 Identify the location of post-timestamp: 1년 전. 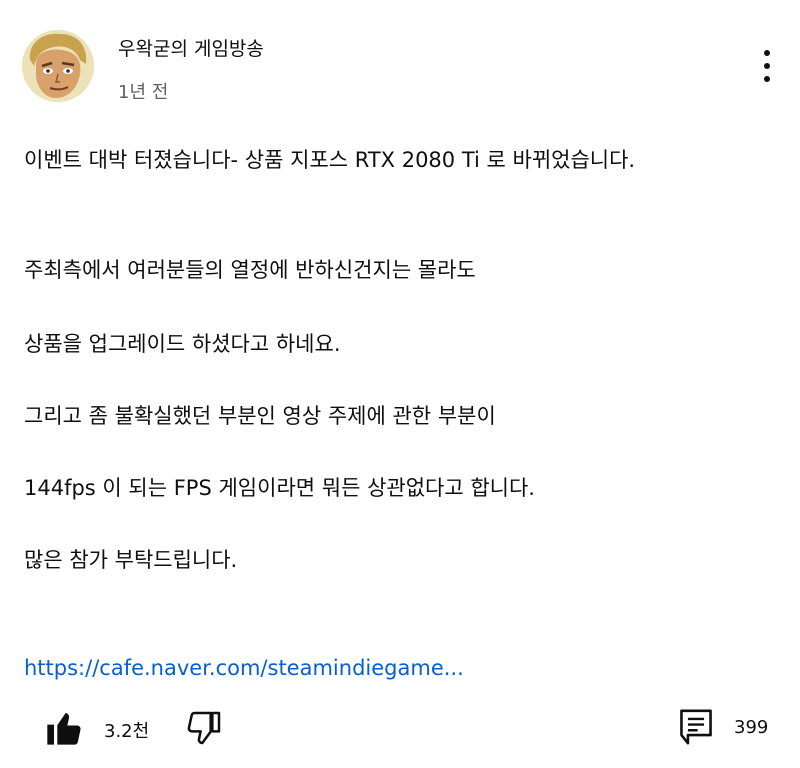
(143, 92).